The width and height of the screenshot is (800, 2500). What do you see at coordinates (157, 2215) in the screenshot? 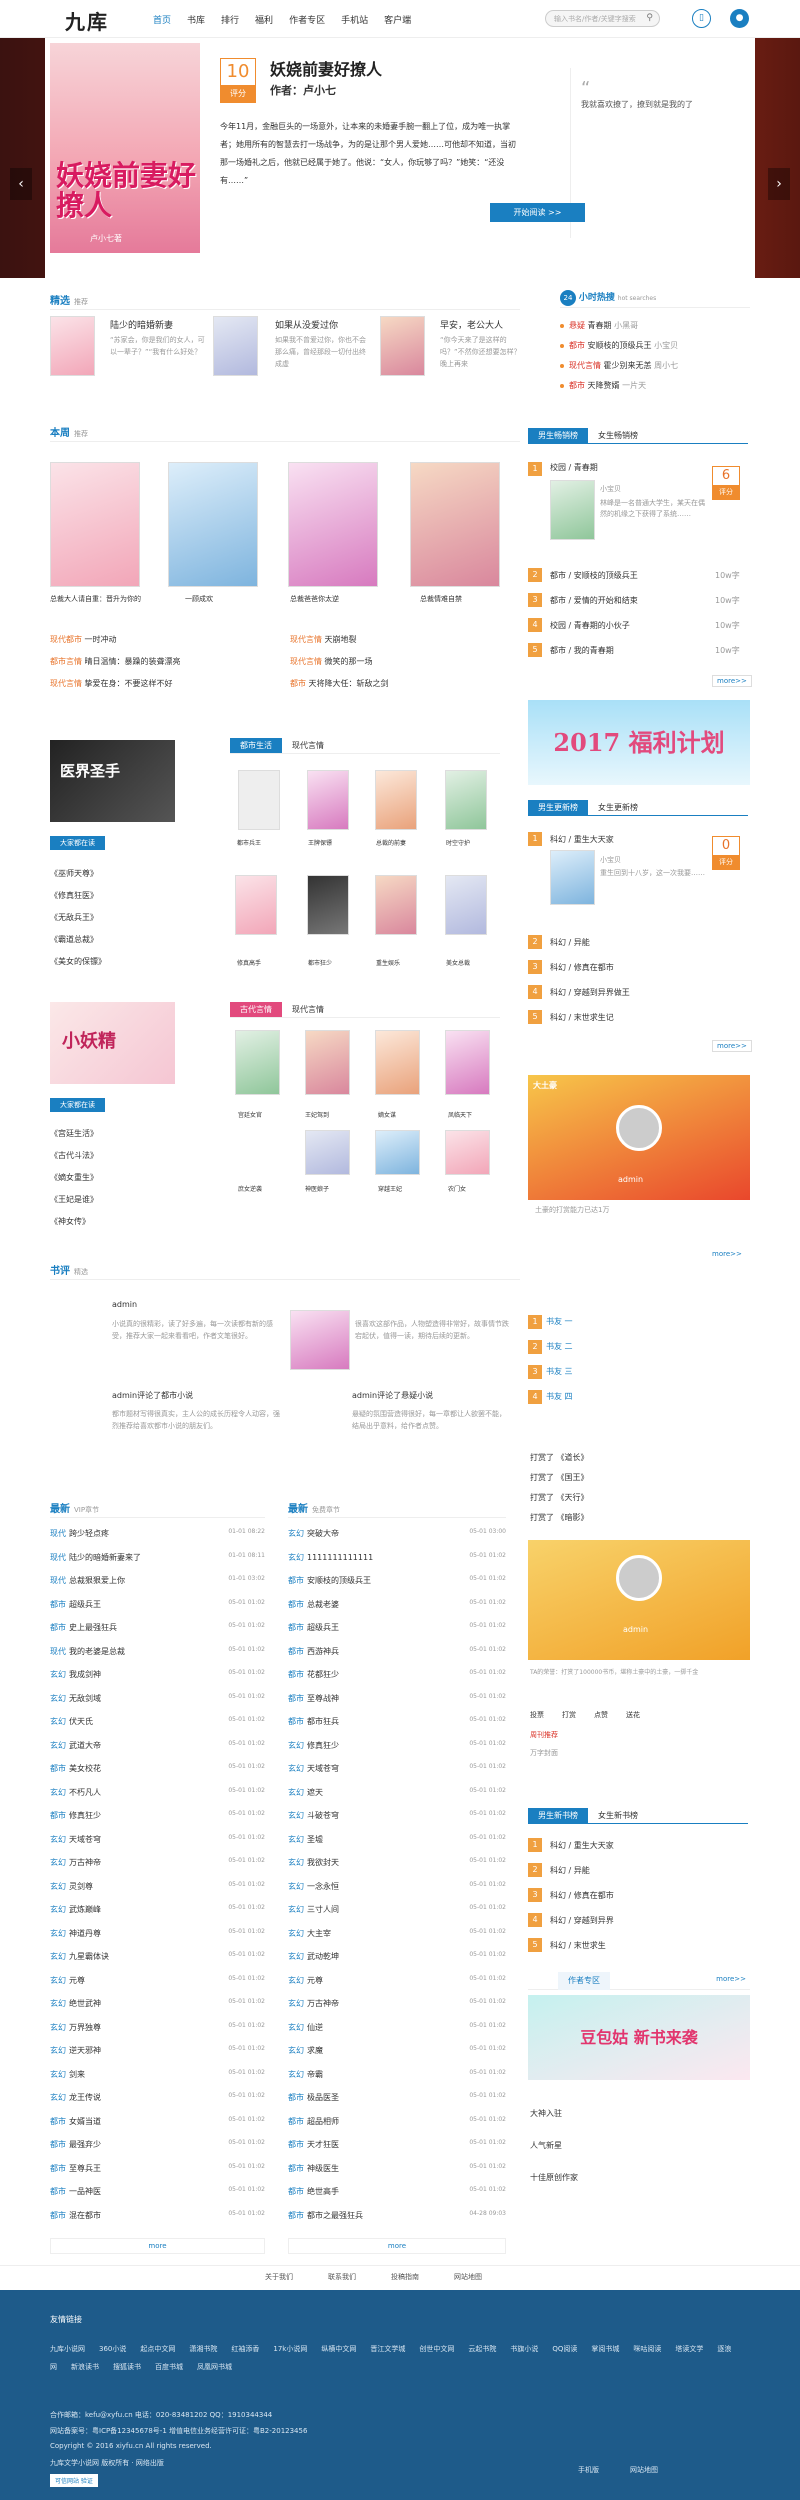
I see `chapter-row: 都市 混在都市 05-01 01:02` at bounding box center [157, 2215].